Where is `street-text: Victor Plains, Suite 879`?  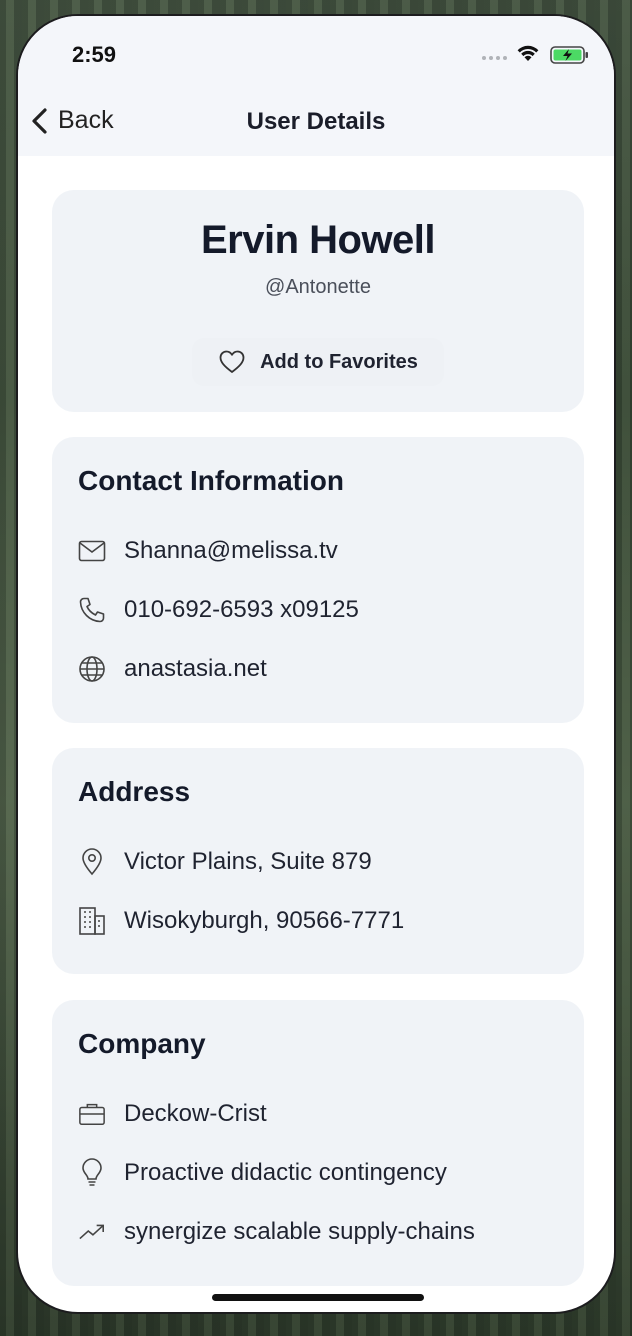 street-text: Victor Plains, Suite 879 is located at coordinates (248, 861).